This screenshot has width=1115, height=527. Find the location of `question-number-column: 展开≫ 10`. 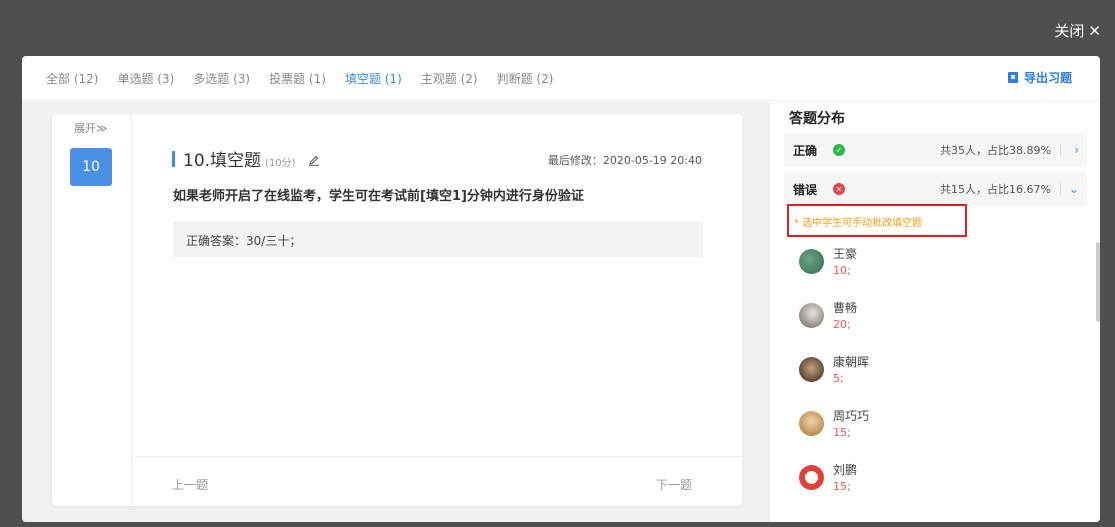

question-number-column: 展开≫ 10 is located at coordinates (92, 310).